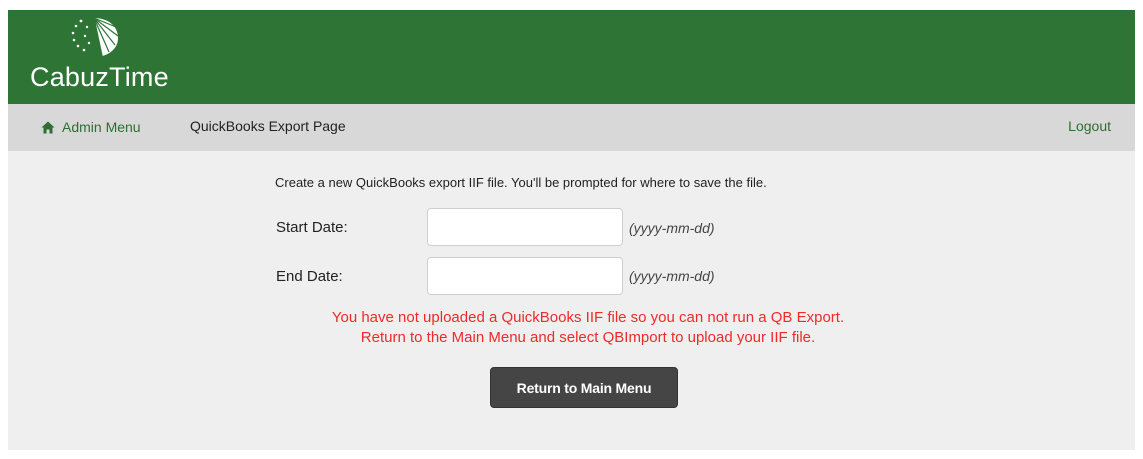 This screenshot has height=459, width=1143. I want to click on return-to-main-menu-button: Return to Main Menu, so click(584, 387).